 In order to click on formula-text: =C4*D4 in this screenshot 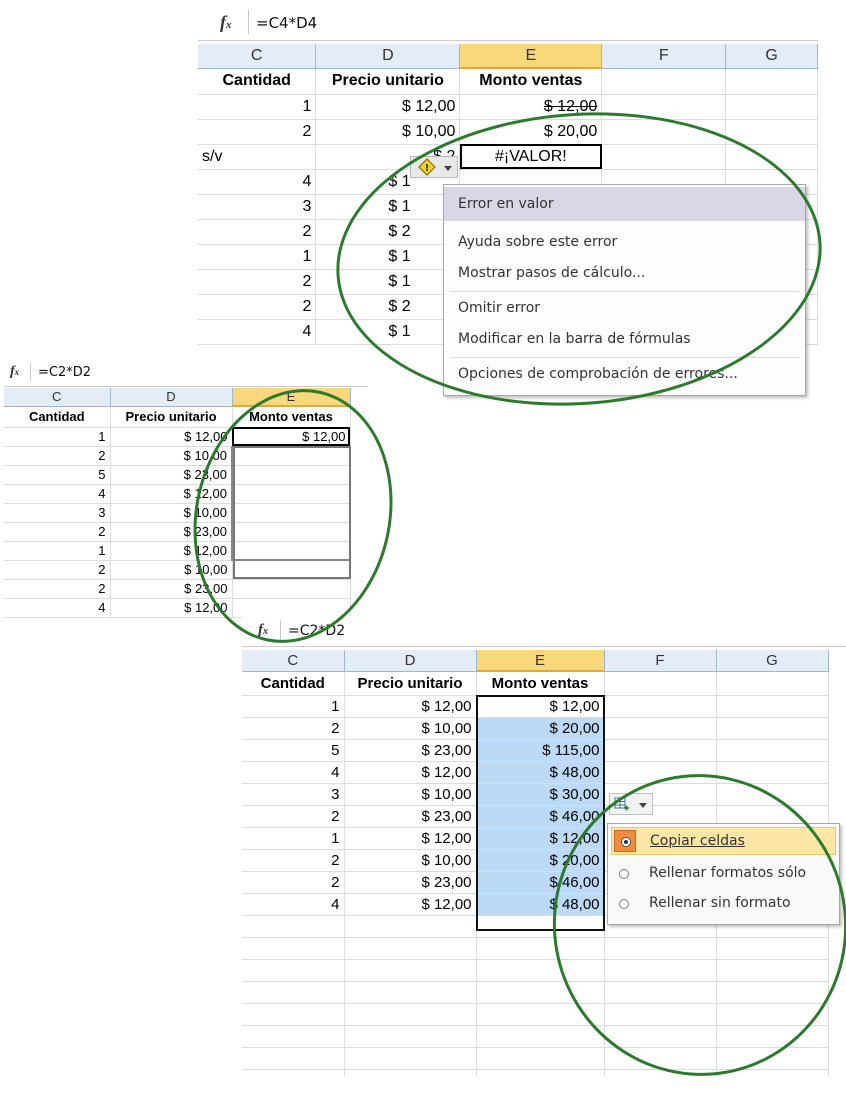, I will do `click(286, 23)`.